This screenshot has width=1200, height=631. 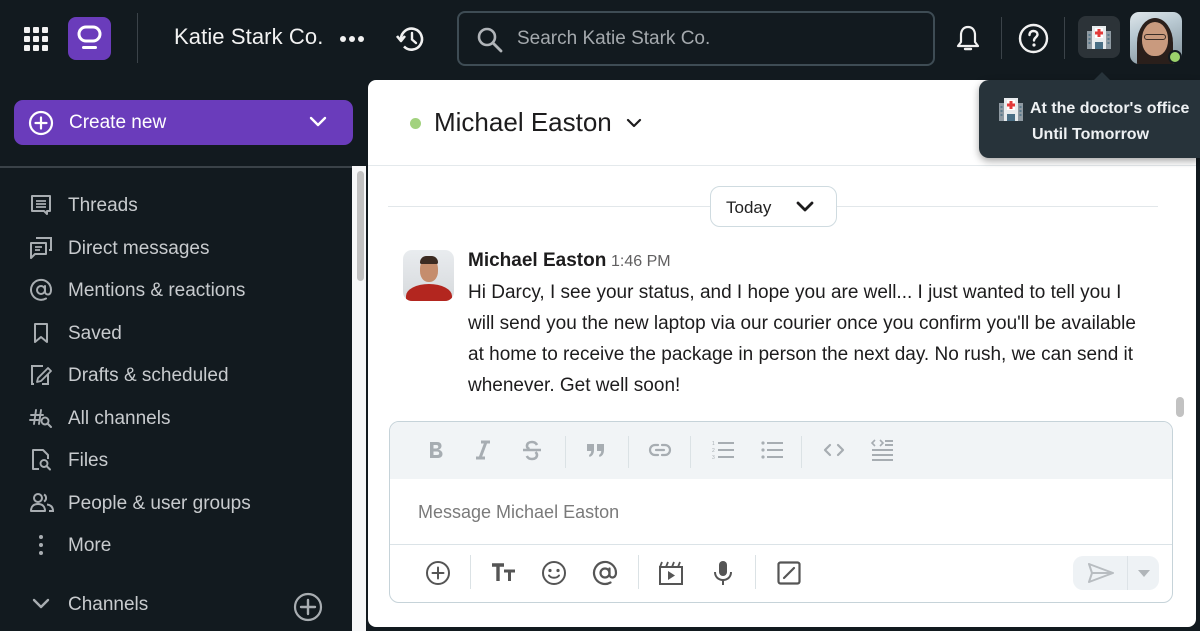 I want to click on sidebar-item-saved: Saved, so click(x=176, y=332).